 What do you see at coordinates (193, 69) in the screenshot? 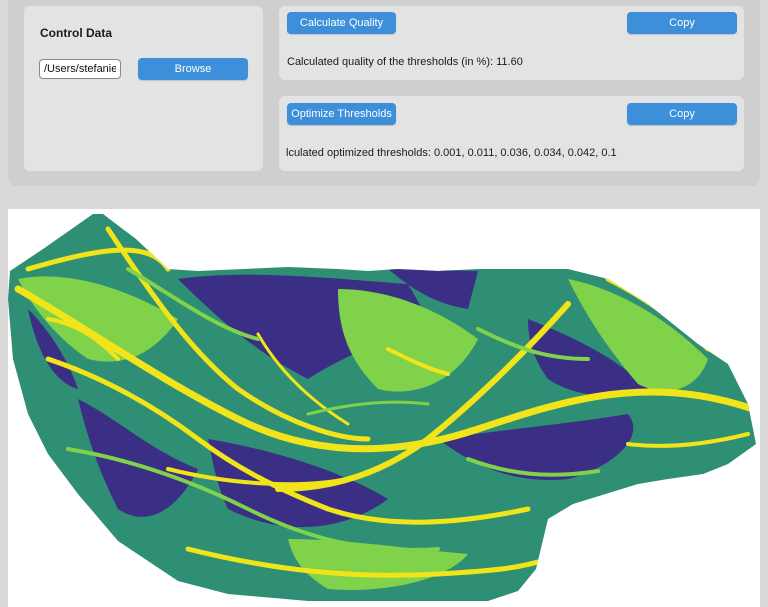
I see `browse-button: Browse` at bounding box center [193, 69].